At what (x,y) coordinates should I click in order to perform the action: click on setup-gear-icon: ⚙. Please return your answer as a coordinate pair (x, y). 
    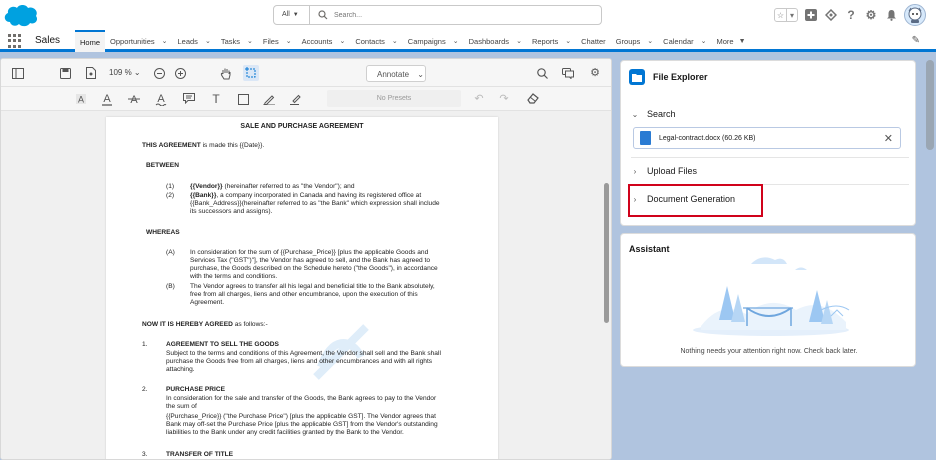
    Looking at the image, I should click on (871, 15).